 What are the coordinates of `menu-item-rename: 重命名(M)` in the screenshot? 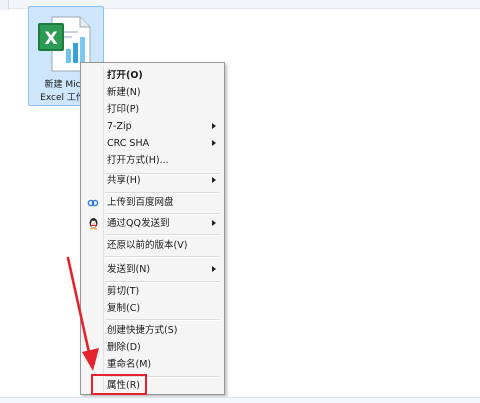 It's located at (152, 364).